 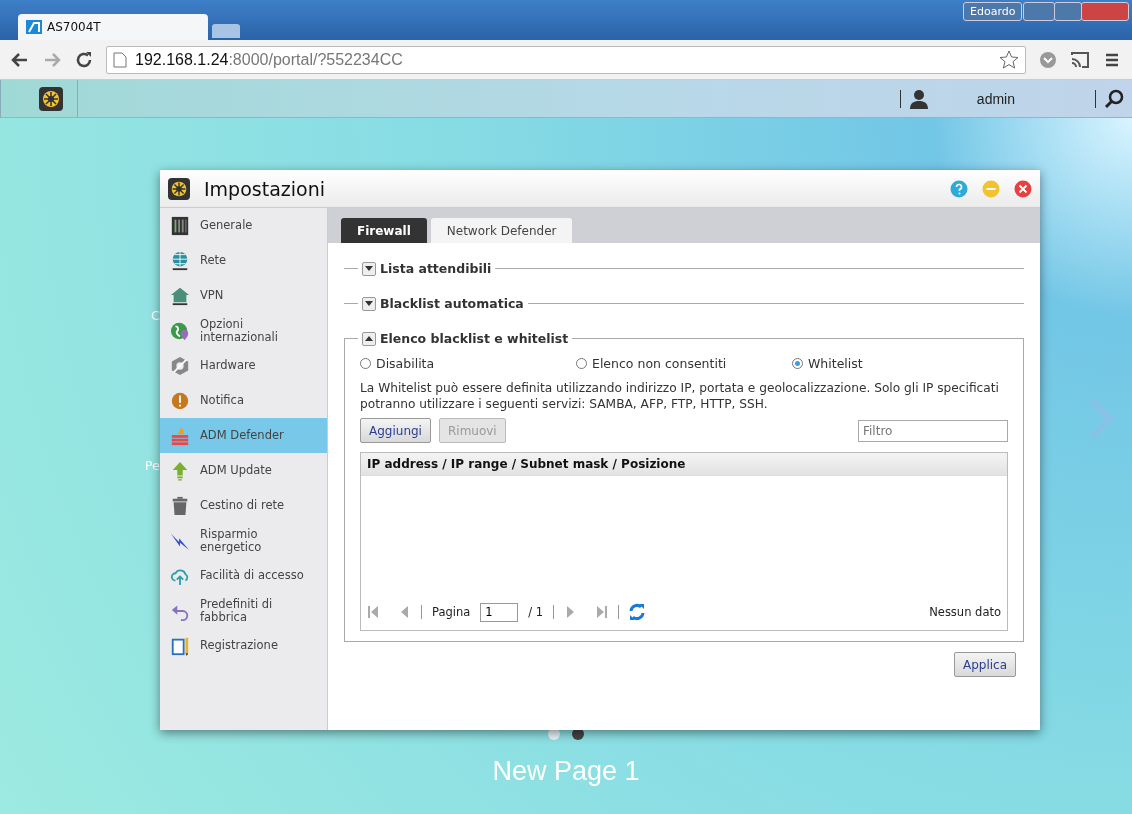 What do you see at coordinates (918, 98) in the screenshot?
I see `user-icon` at bounding box center [918, 98].